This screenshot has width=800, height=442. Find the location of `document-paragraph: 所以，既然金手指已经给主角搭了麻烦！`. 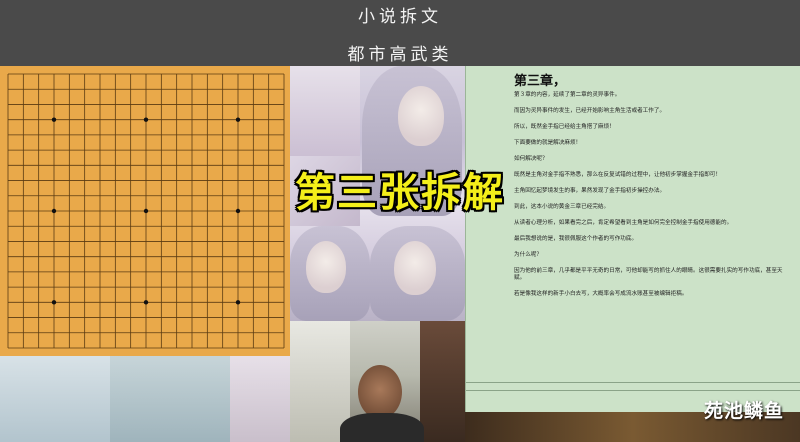

document-paragraph: 所以，既然金手指已经给主角搭了麻烦！ is located at coordinates (564, 127).